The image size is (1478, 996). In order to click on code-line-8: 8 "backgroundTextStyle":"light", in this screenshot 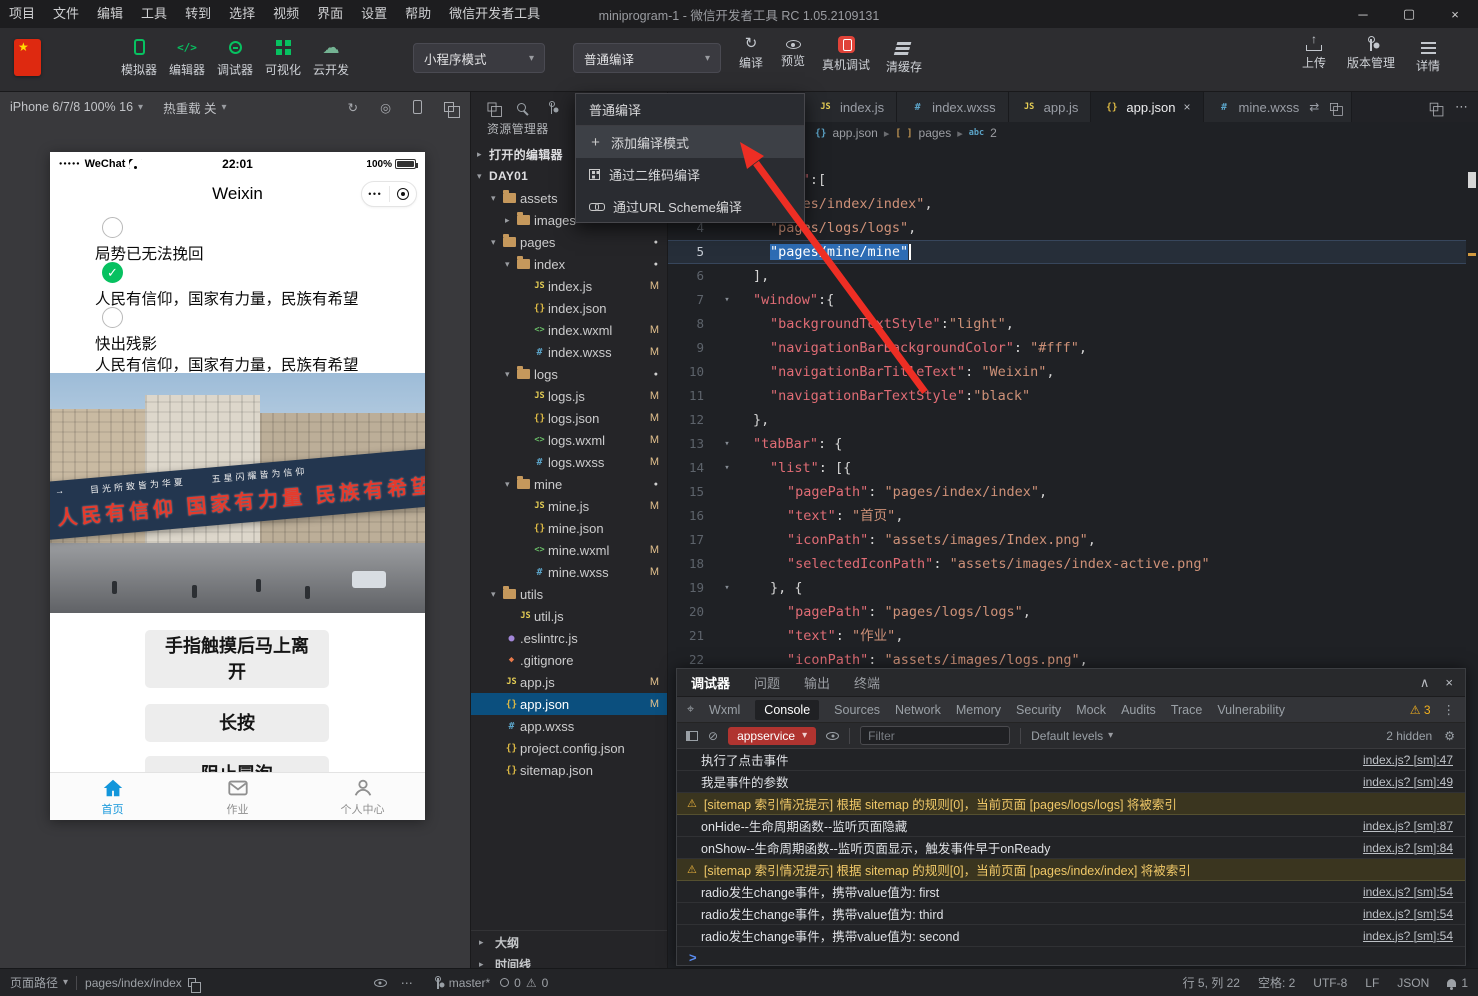, I will do `click(1067, 324)`.